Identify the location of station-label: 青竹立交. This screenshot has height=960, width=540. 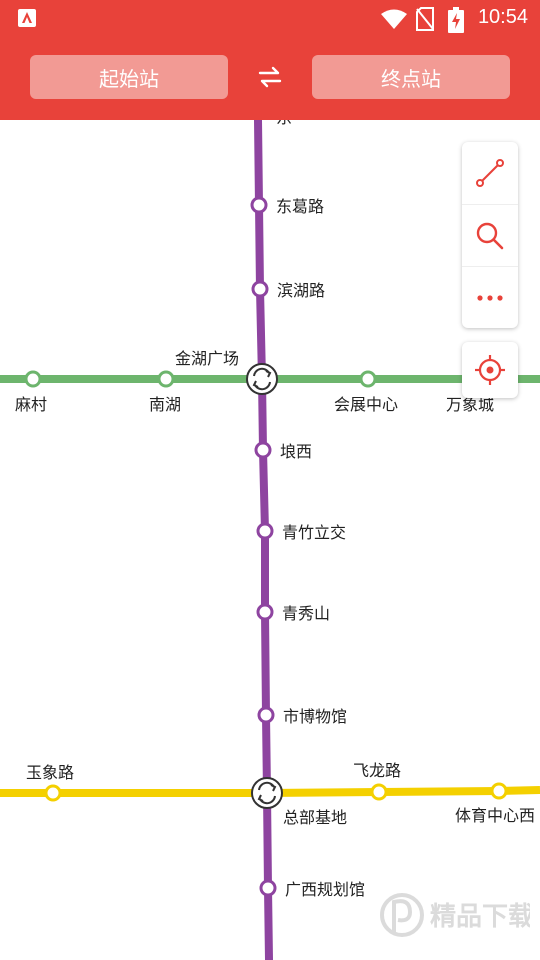
(314, 532).